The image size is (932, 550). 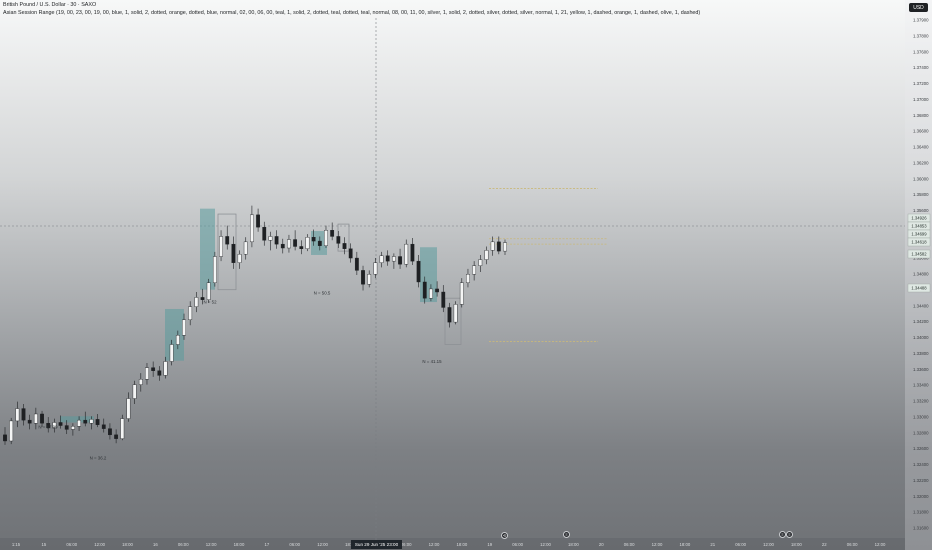 What do you see at coordinates (921, 337) in the screenshot?
I see `y-tick-label: 1.34000` at bounding box center [921, 337].